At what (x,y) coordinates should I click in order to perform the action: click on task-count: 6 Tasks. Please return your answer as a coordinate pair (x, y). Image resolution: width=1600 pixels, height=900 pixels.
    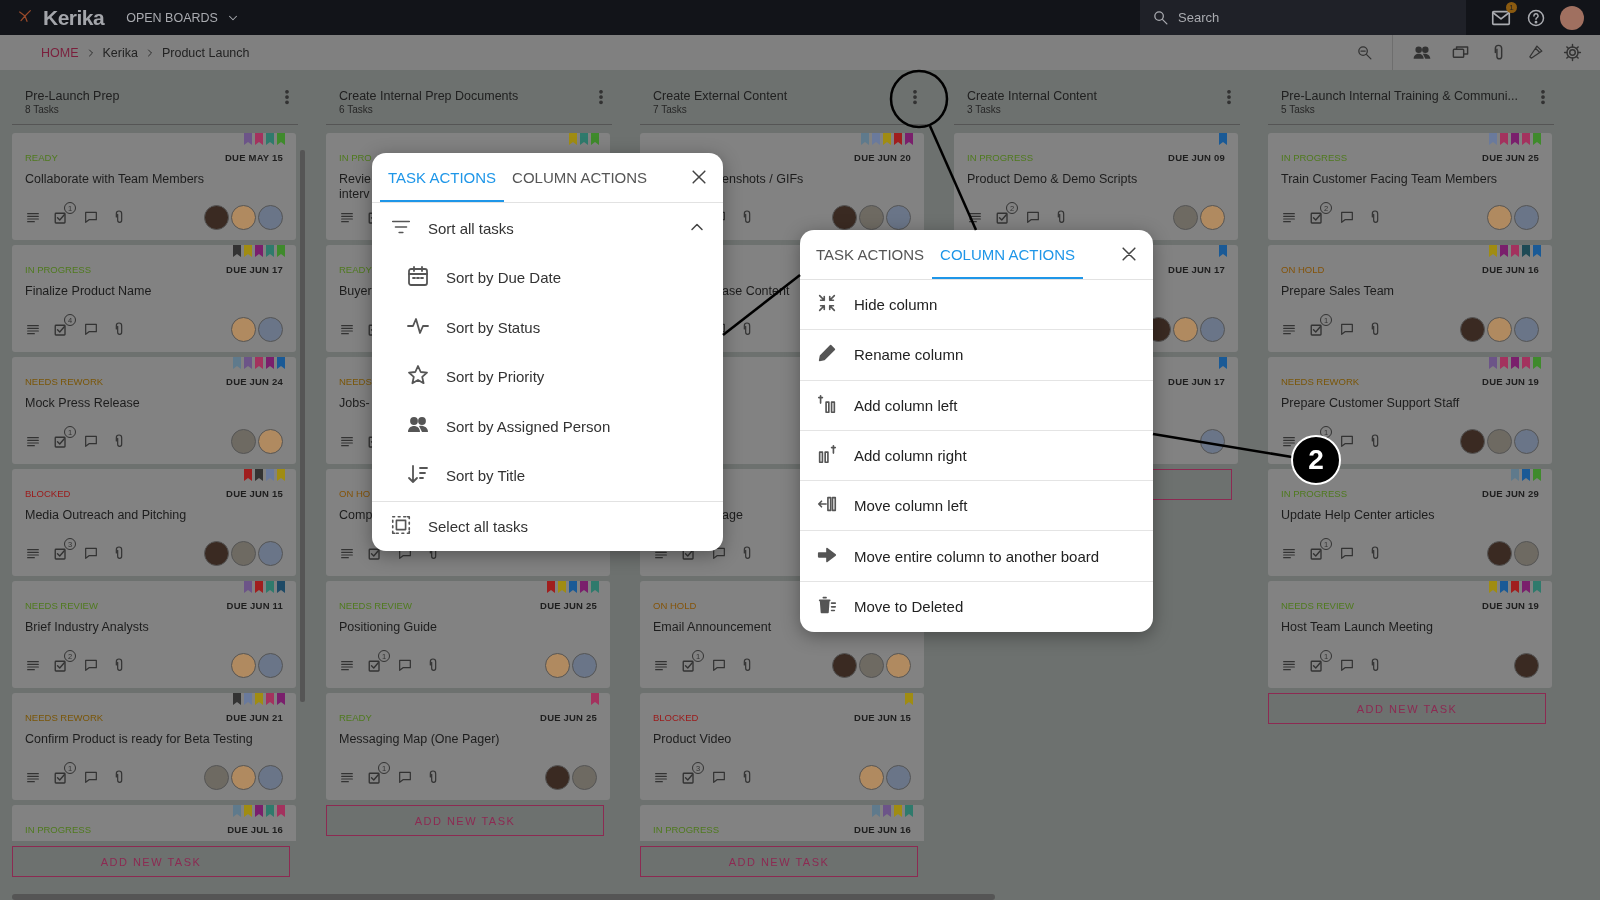
    Looking at the image, I should click on (356, 109).